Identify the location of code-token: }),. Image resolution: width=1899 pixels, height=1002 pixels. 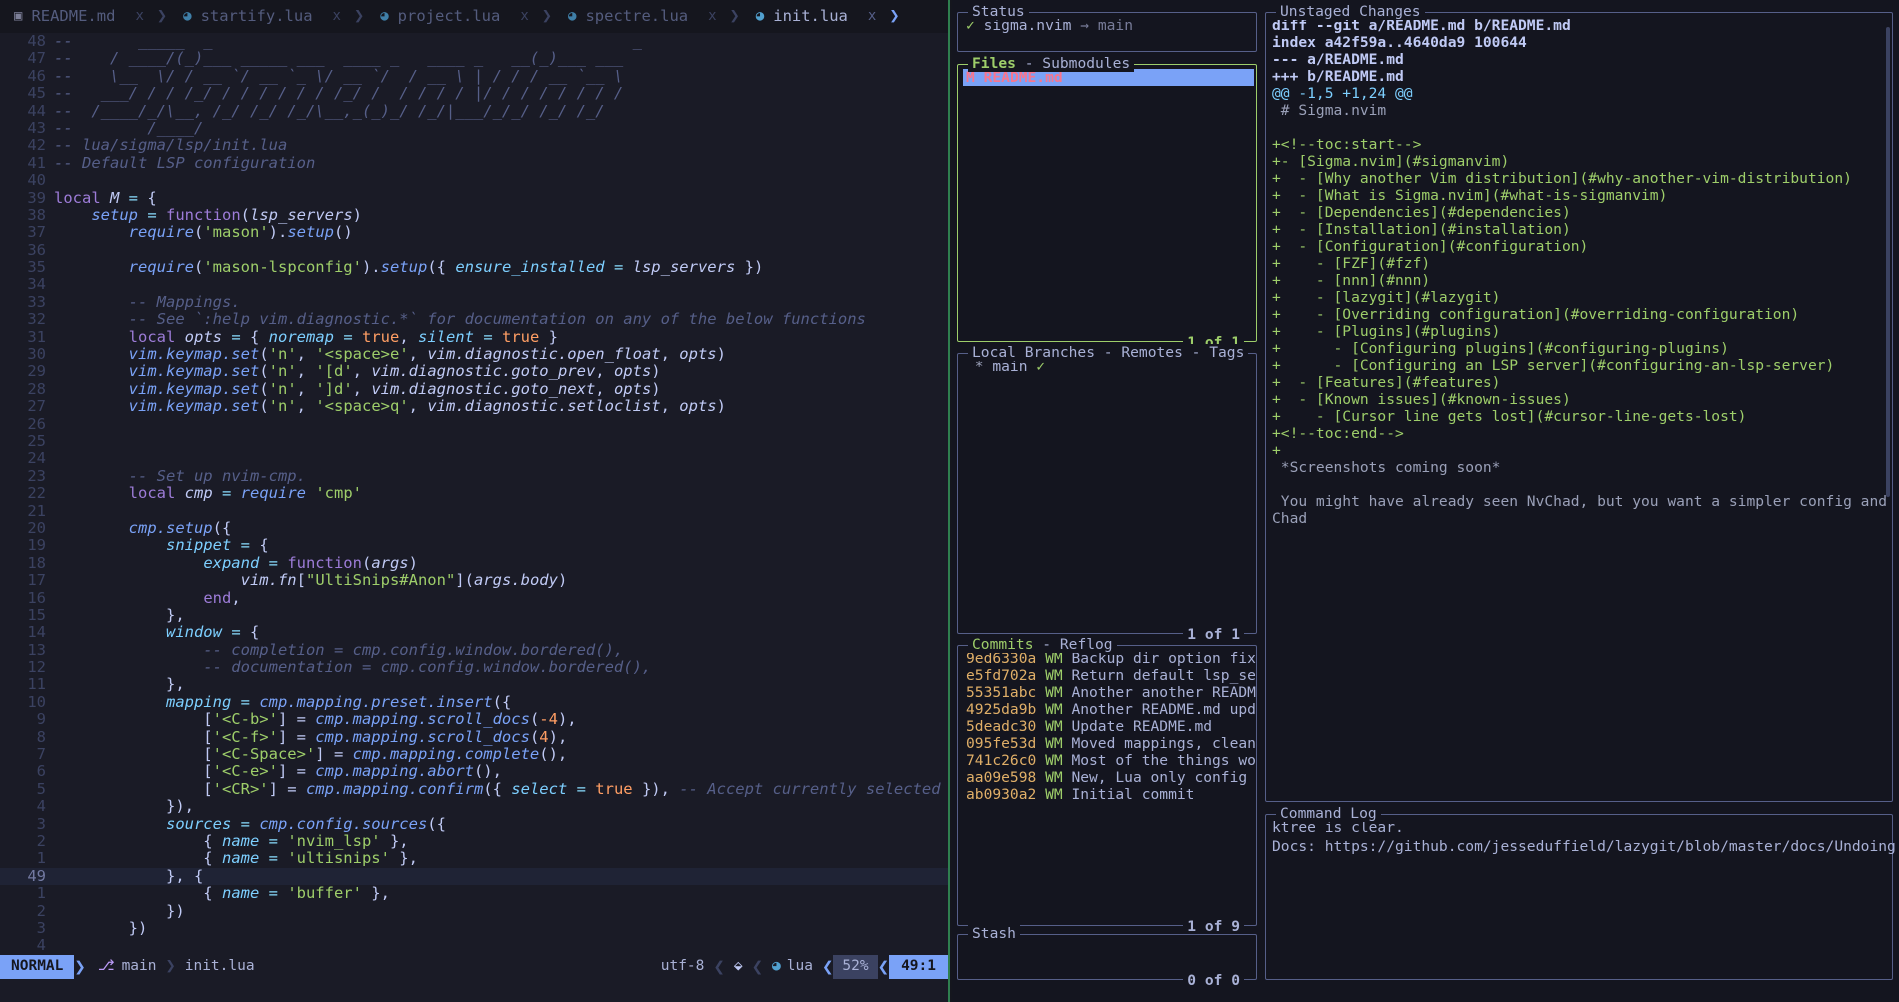
(124, 806).